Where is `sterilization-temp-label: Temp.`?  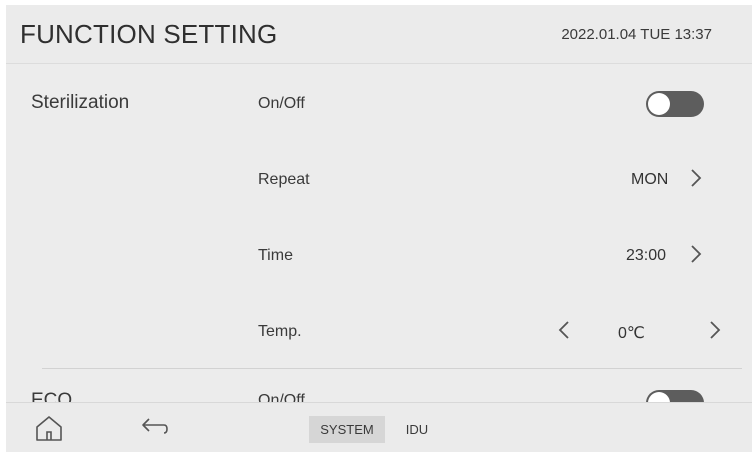 sterilization-temp-label: Temp. is located at coordinates (280, 331).